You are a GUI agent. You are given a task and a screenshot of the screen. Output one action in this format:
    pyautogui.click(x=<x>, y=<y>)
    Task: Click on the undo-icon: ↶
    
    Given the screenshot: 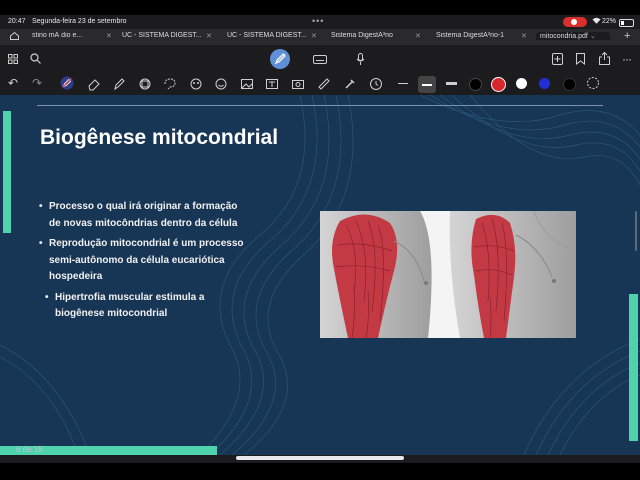 What is the action you would take?
    pyautogui.click(x=13, y=83)
    